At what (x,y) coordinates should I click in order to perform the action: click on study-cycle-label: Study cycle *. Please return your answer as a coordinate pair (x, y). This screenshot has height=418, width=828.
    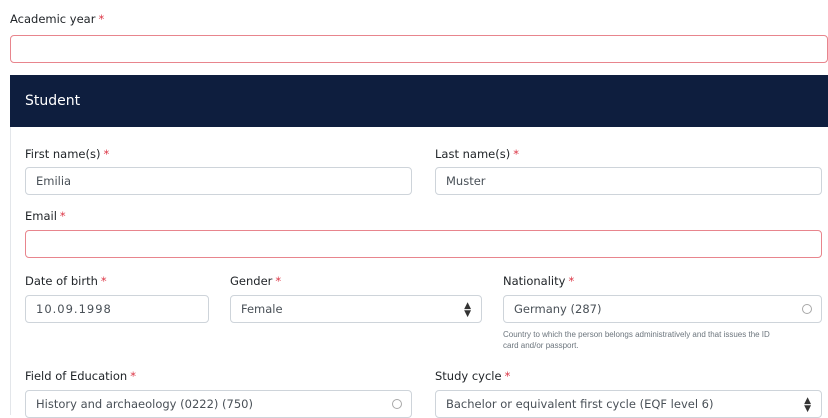
    Looking at the image, I should click on (472, 376).